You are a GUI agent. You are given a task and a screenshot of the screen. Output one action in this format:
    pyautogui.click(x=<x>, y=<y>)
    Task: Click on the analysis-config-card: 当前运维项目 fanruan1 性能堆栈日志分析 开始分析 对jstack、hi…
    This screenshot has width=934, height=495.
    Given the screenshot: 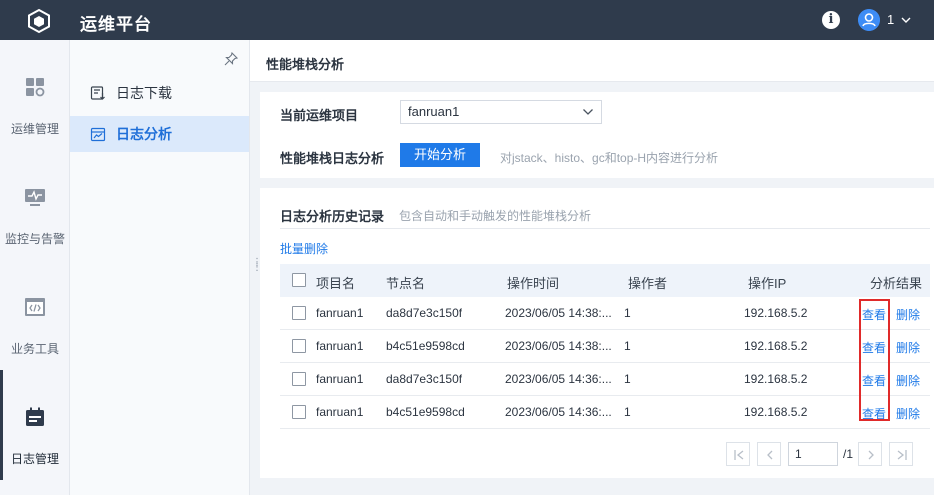 What is the action you would take?
    pyautogui.click(x=597, y=135)
    